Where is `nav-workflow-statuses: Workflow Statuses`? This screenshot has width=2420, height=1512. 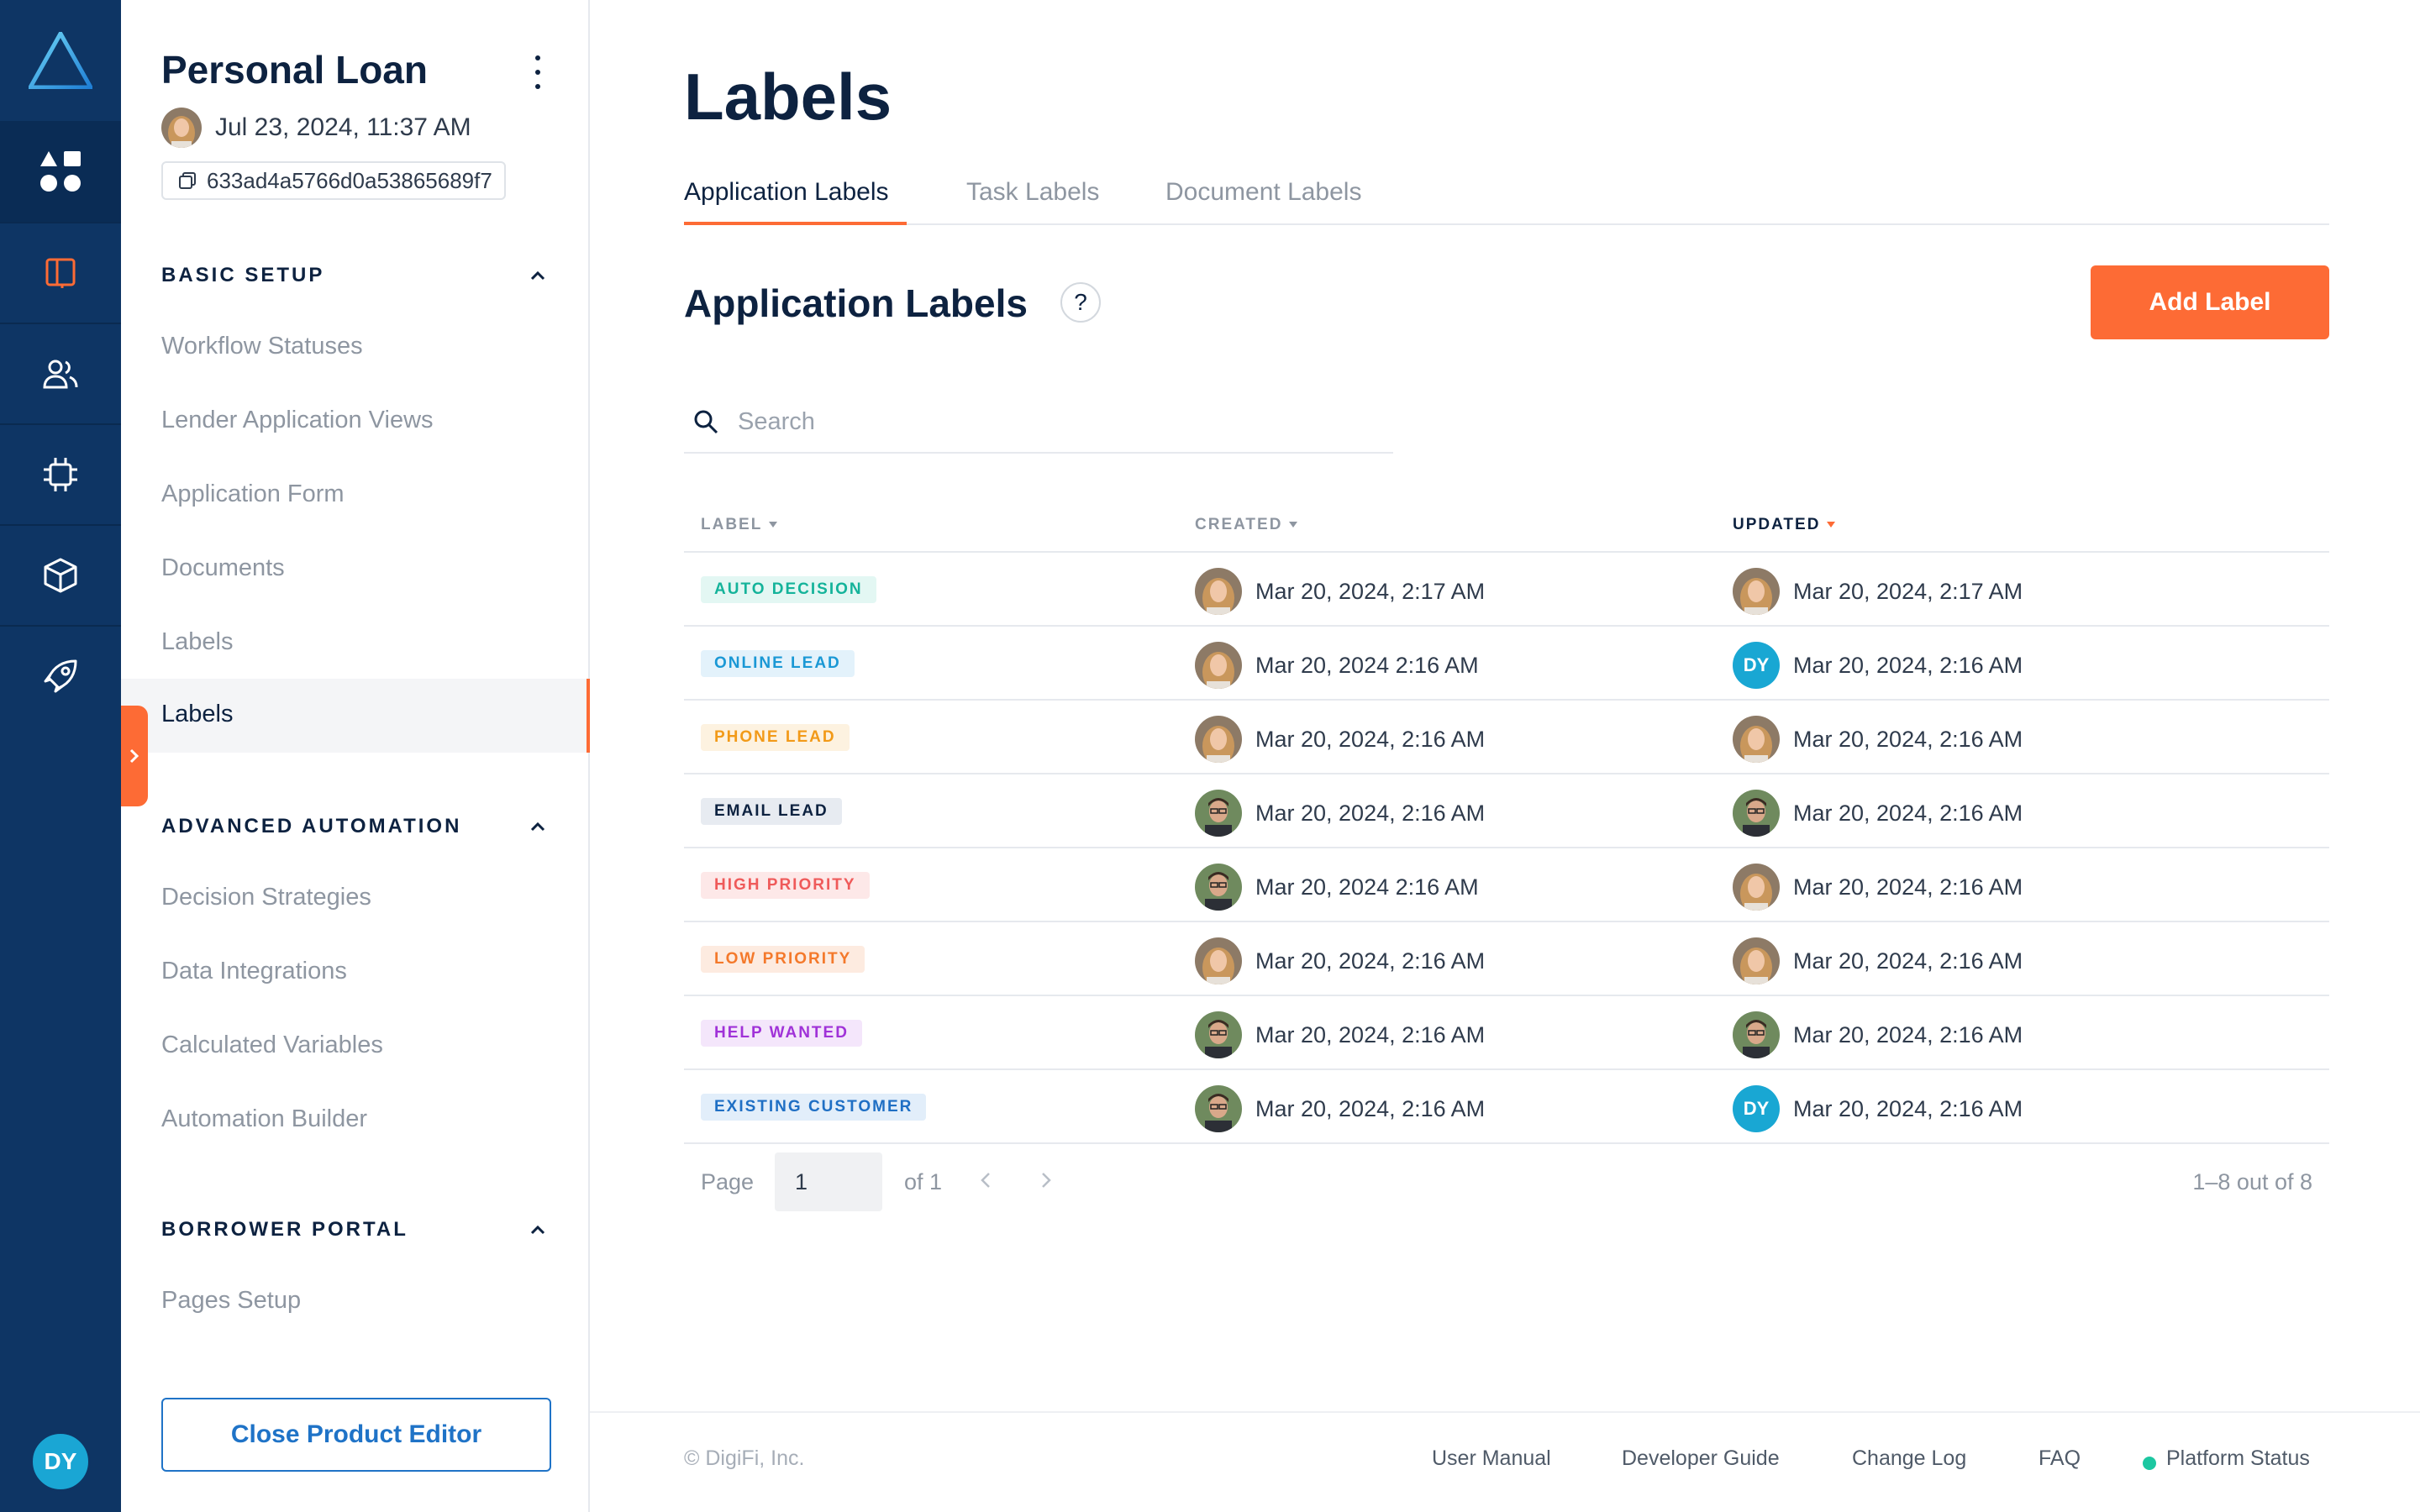
nav-workflow-statuses: Workflow Statuses is located at coordinates (262, 346).